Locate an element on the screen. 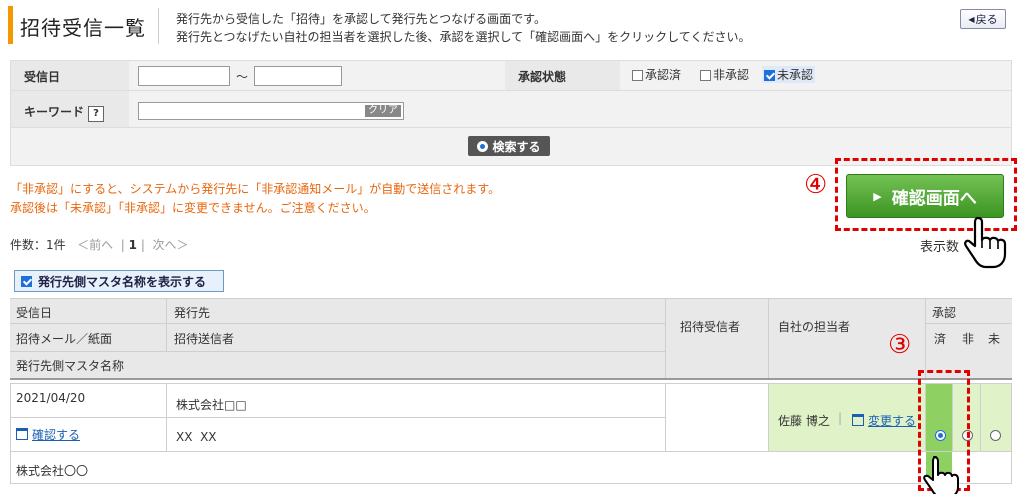  search-button-label: 検索する is located at coordinates (516, 146).